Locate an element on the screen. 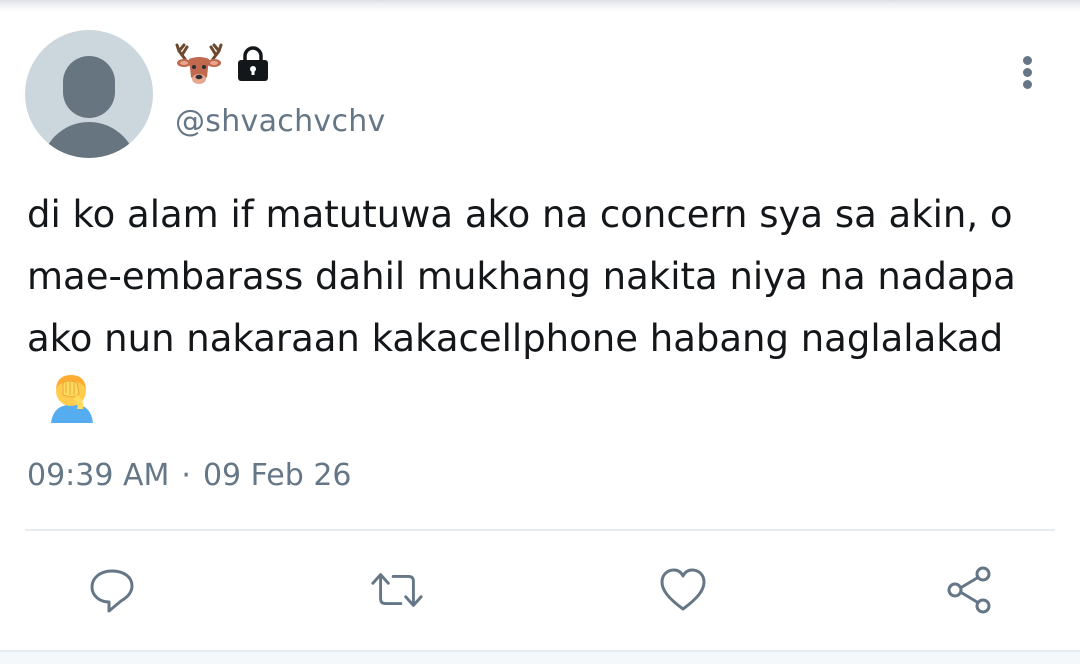 This screenshot has width=1080, height=664. heart-icon is located at coordinates (683, 589).